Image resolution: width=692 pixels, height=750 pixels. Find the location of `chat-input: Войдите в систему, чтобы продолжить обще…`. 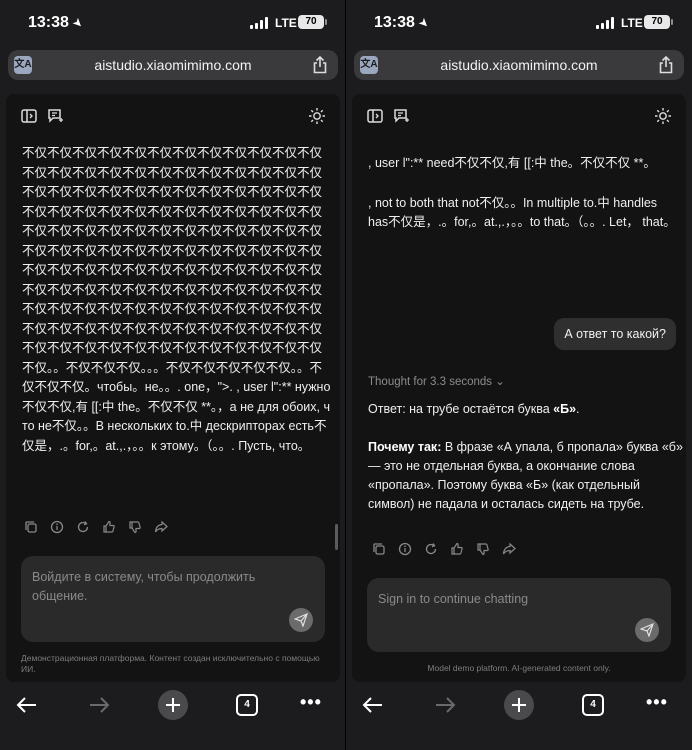

chat-input: Войдите в систему, чтобы продолжить обще… is located at coordinates (173, 599).